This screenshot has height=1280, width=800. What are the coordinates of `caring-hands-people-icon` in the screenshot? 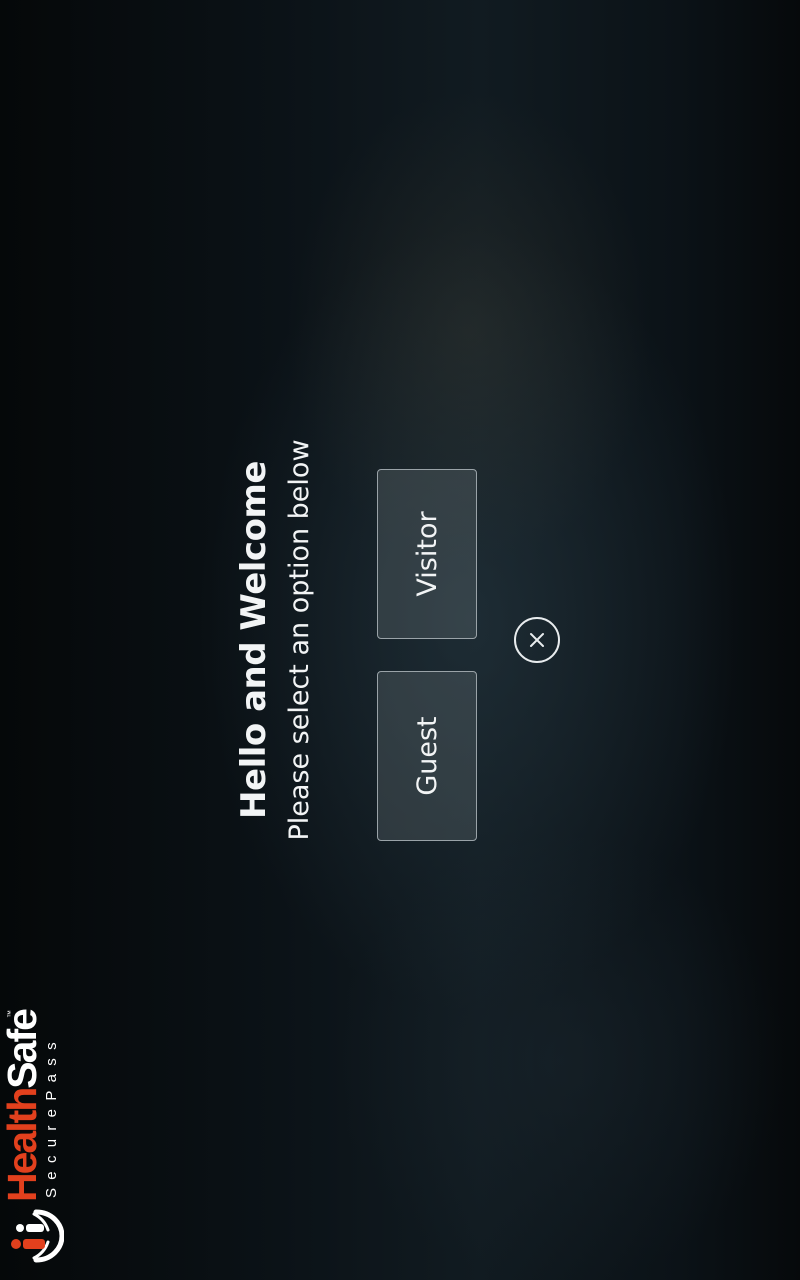 It's located at (37, 1236).